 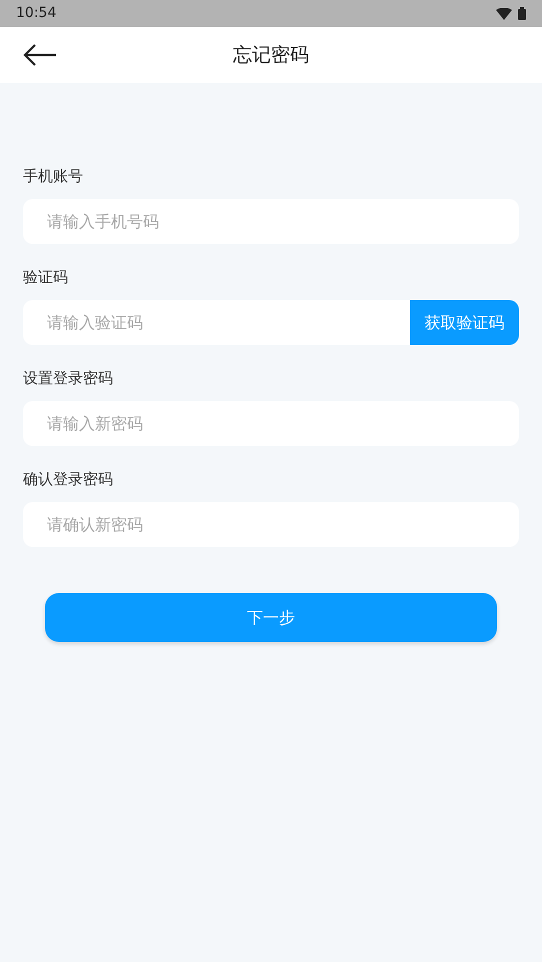 I want to click on battery-icon, so click(x=522, y=13).